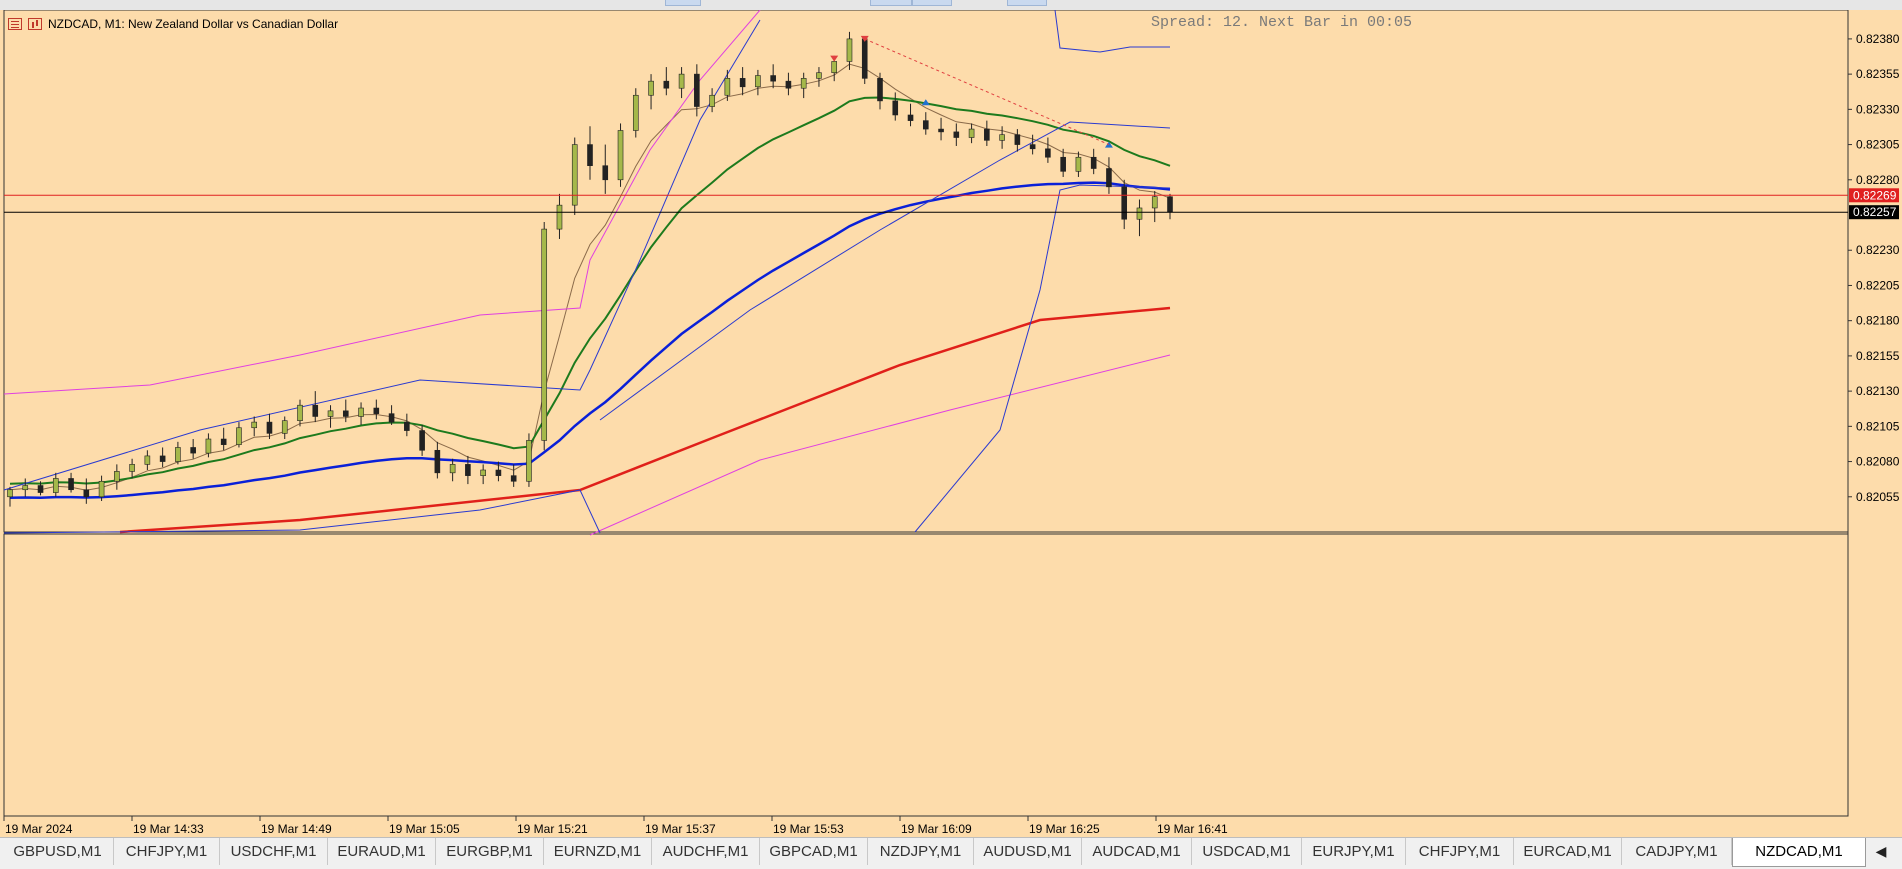 This screenshot has width=1902, height=869. What do you see at coordinates (168, 829) in the screenshot?
I see `time-tick-label: 19 Mar 14:33` at bounding box center [168, 829].